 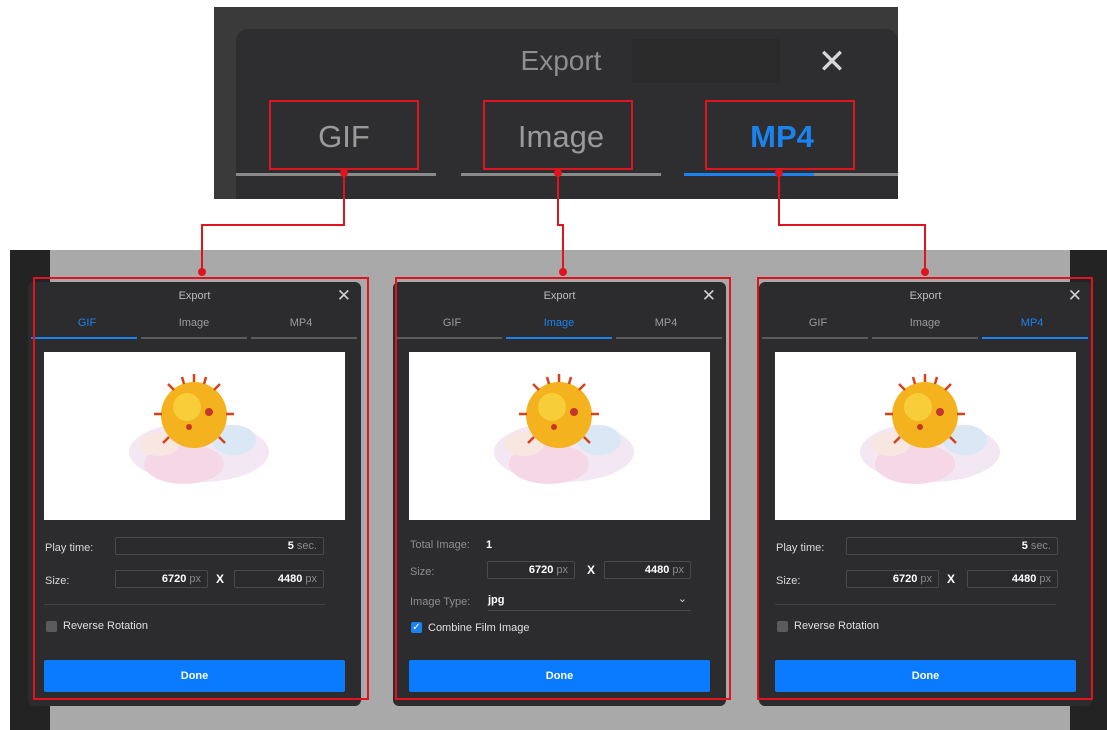 I want to click on highlight-gif-tab, so click(x=344, y=135).